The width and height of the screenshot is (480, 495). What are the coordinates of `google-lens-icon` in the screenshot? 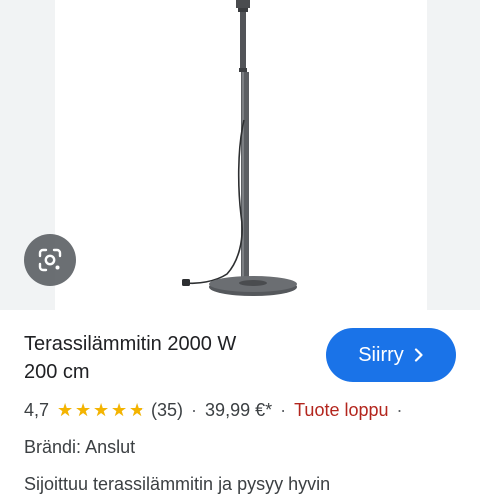 It's located at (50, 260).